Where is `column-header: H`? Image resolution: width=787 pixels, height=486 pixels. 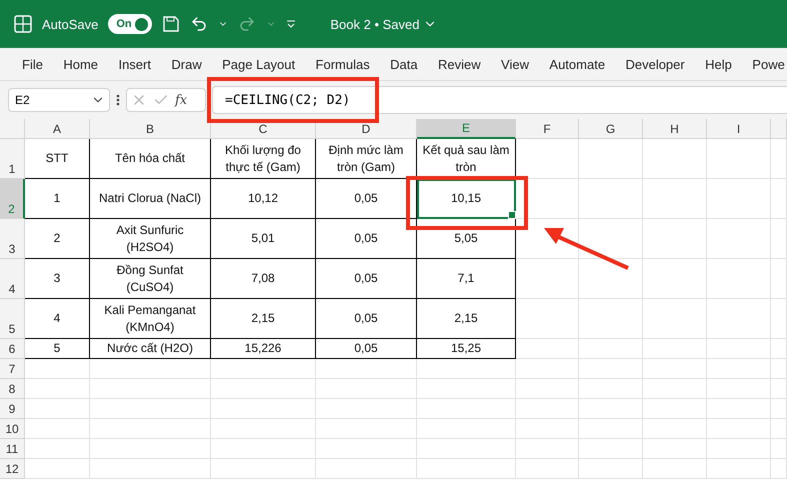
column-header: H is located at coordinates (675, 129).